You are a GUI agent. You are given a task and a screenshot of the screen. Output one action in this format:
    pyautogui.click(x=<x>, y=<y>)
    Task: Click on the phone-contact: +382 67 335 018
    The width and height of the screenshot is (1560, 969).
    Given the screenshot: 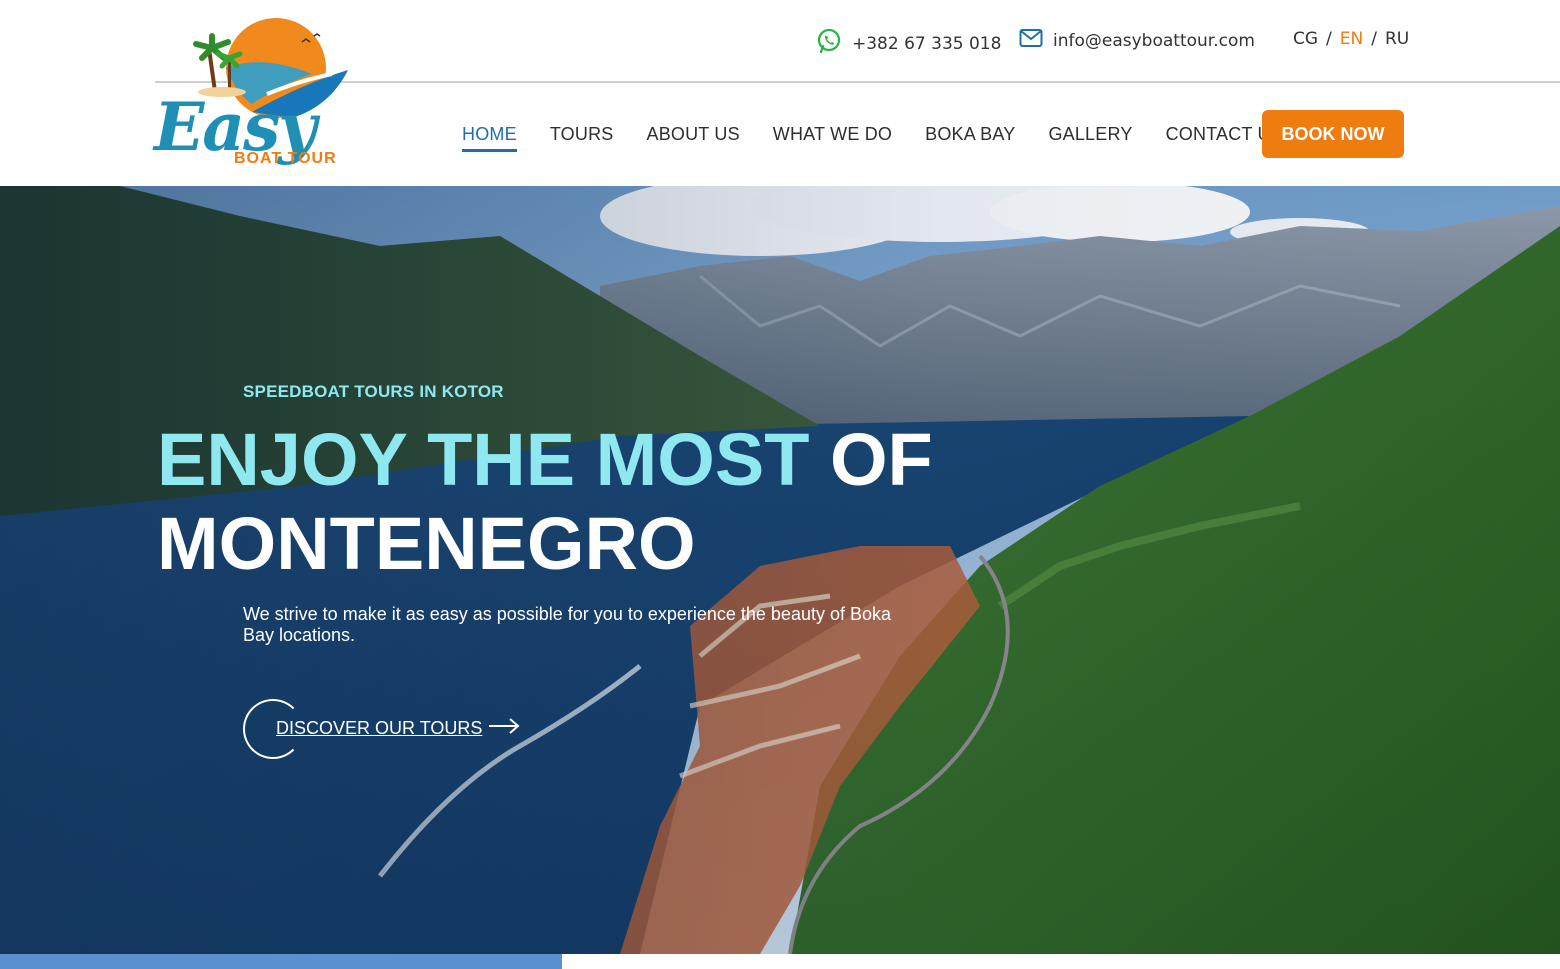 What is the action you would take?
    pyautogui.click(x=908, y=43)
    